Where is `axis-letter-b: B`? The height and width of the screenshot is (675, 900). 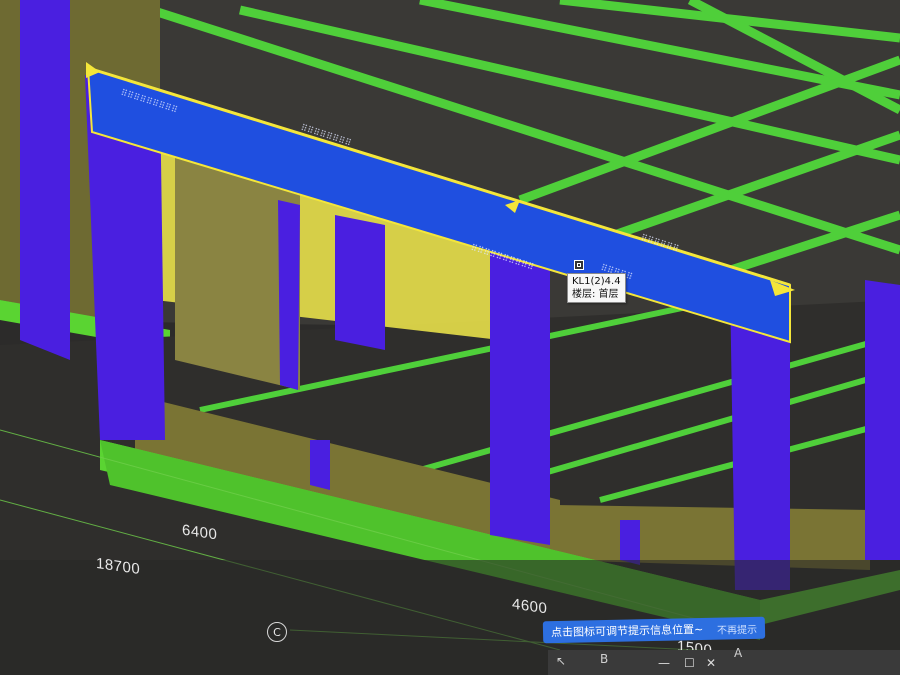
axis-letter-b: B is located at coordinates (604, 659).